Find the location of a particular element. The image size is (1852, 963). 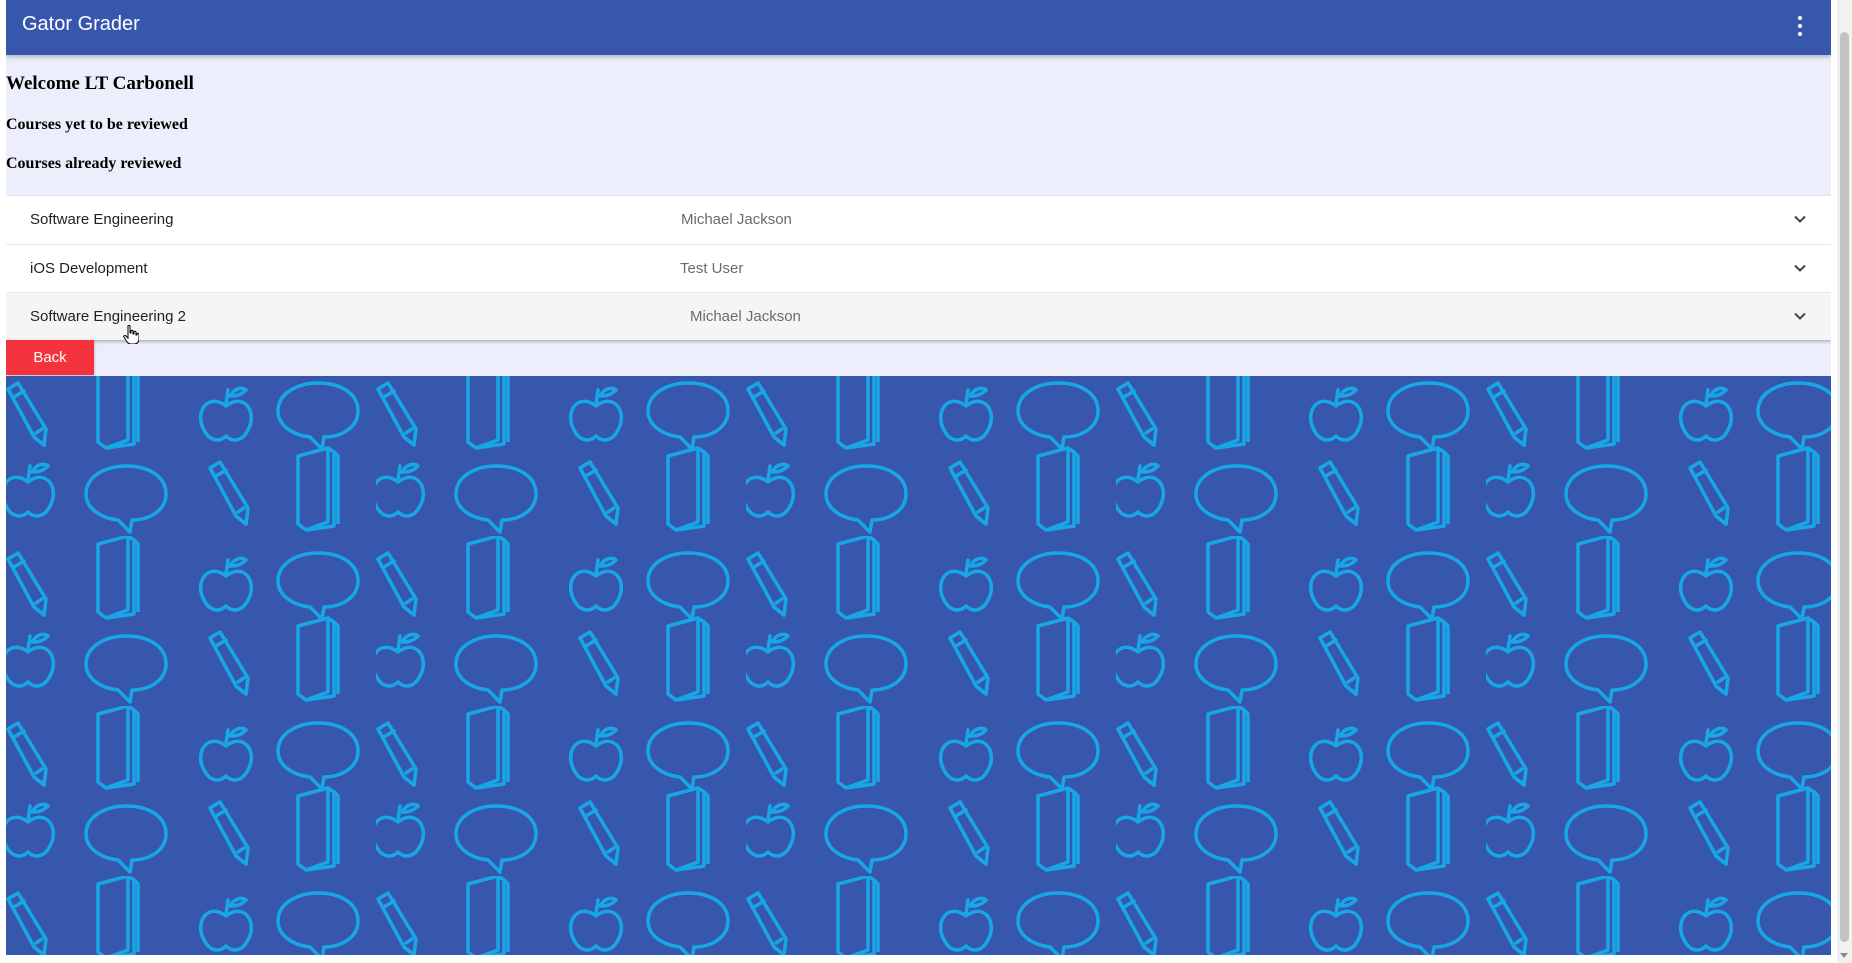

course-panel: Software Engineering 2 Michael Jackson is located at coordinates (918, 316).